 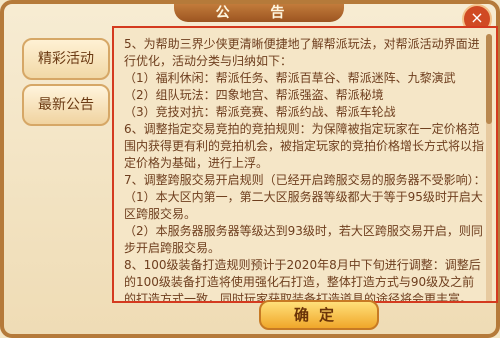 I want to click on line-7: 7、调整跨服交易开启规则（已经开启跨服交易的服务器不受影响）：, so click(x=305, y=180).